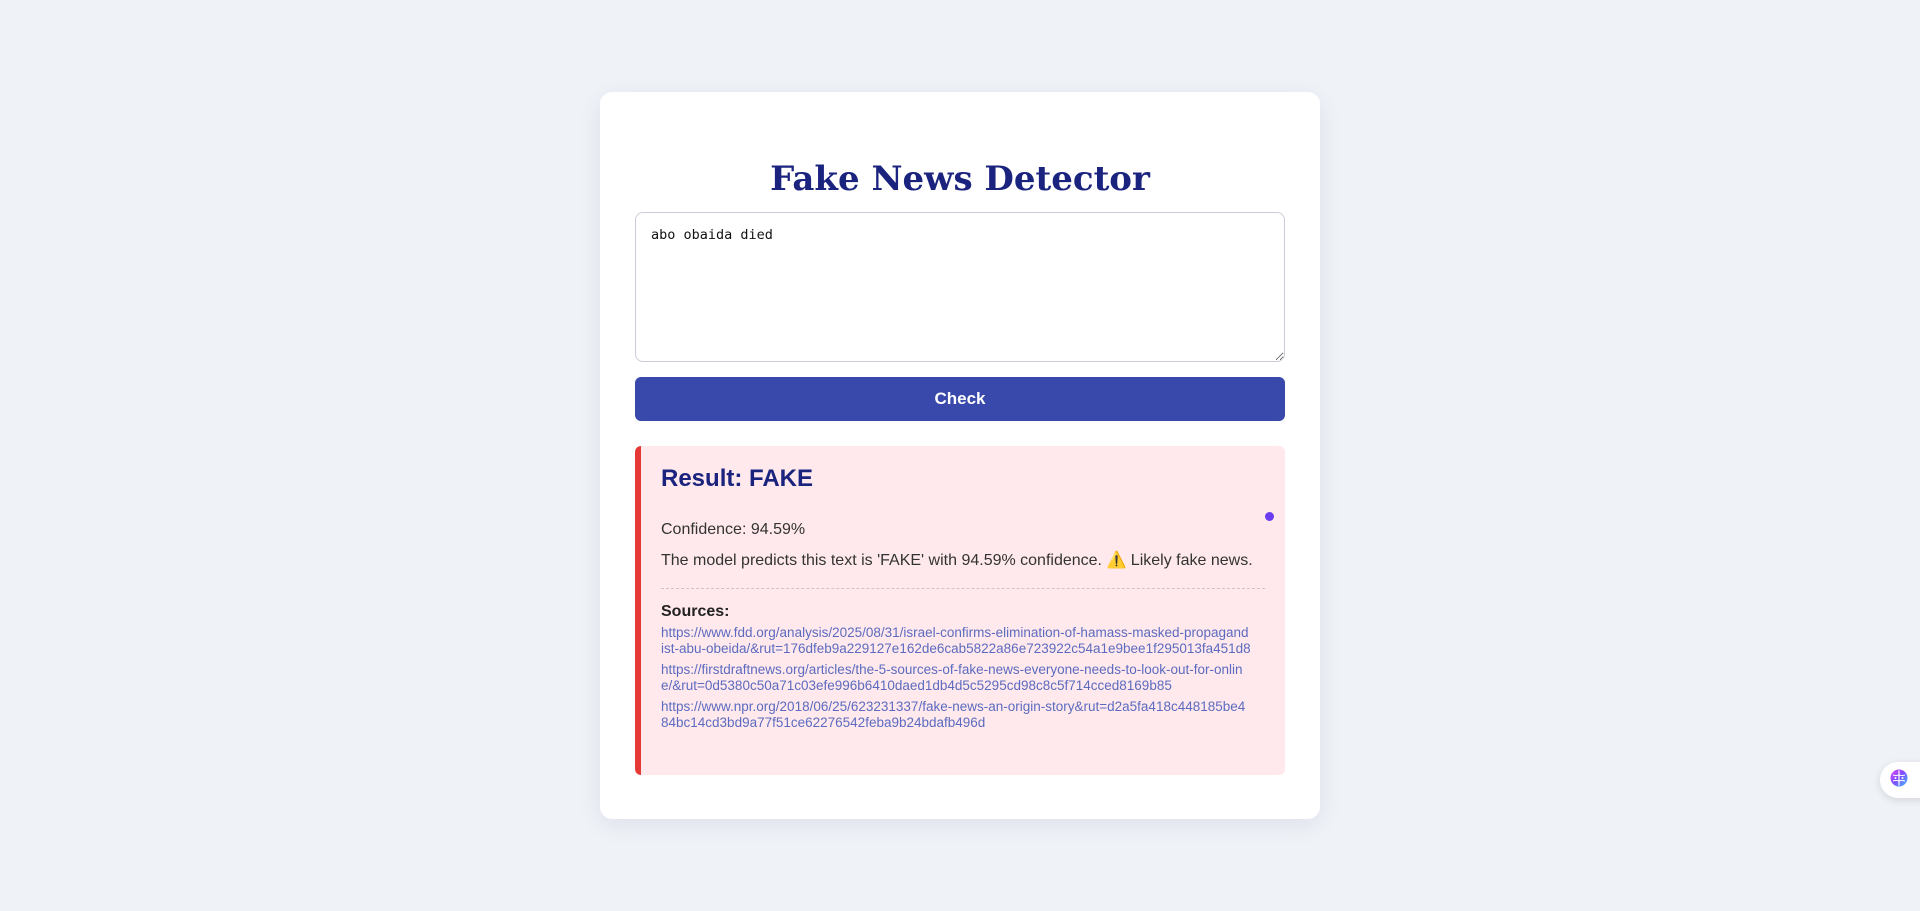 The image size is (1920, 911). Describe the element at coordinates (960, 287) in the screenshot. I see `news-text-input` at that location.